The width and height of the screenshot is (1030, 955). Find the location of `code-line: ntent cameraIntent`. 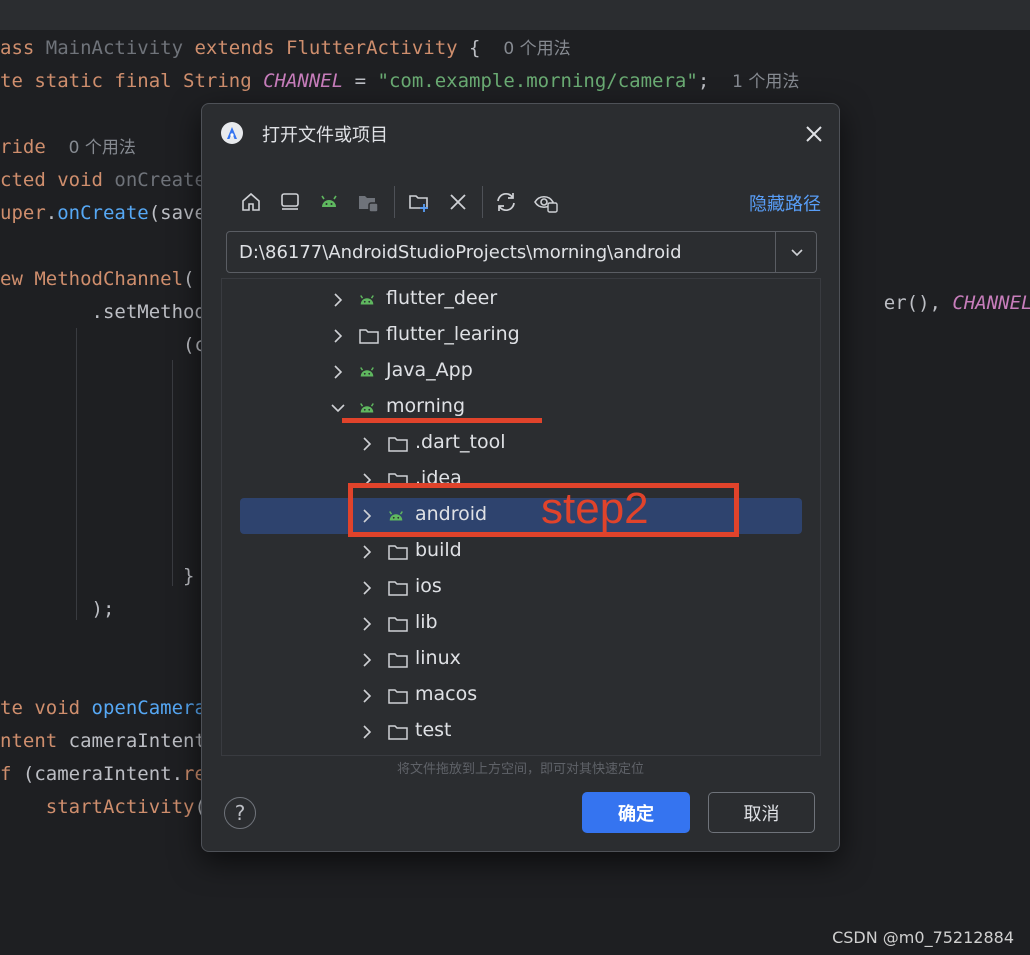

code-line: ntent cameraIntent is located at coordinates (103, 741).